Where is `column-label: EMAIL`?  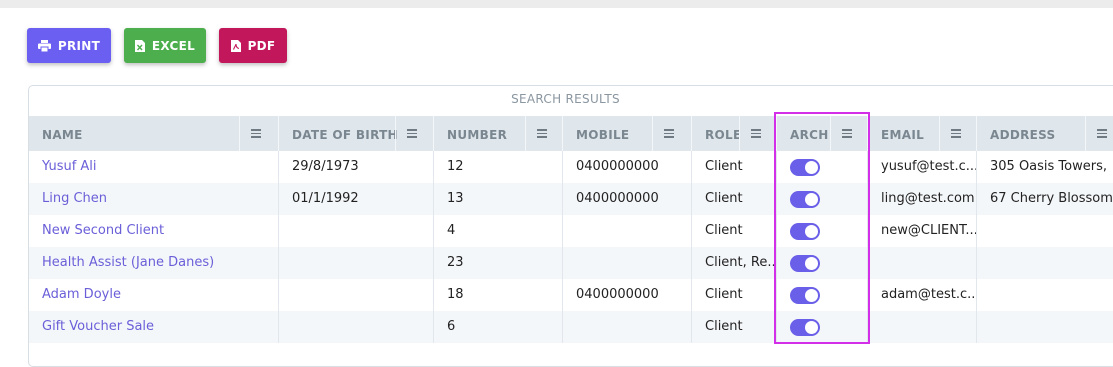
column-label: EMAIL is located at coordinates (903, 135).